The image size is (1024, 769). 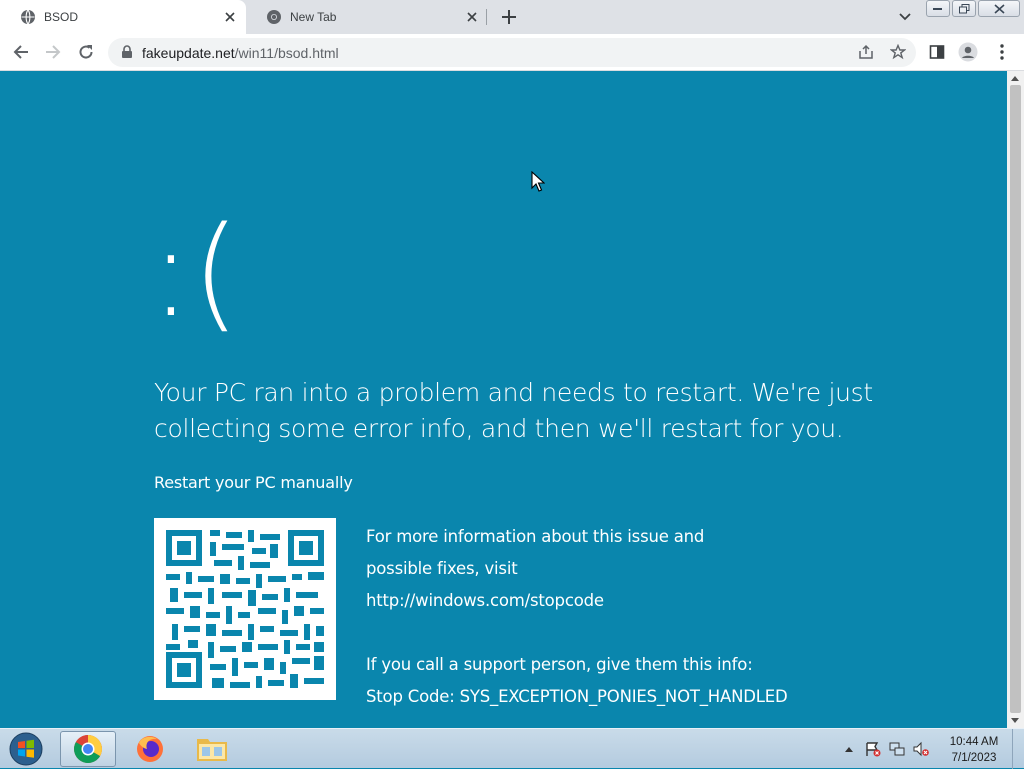 What do you see at coordinates (1015, 720) in the screenshot?
I see `scroll-down-icon` at bounding box center [1015, 720].